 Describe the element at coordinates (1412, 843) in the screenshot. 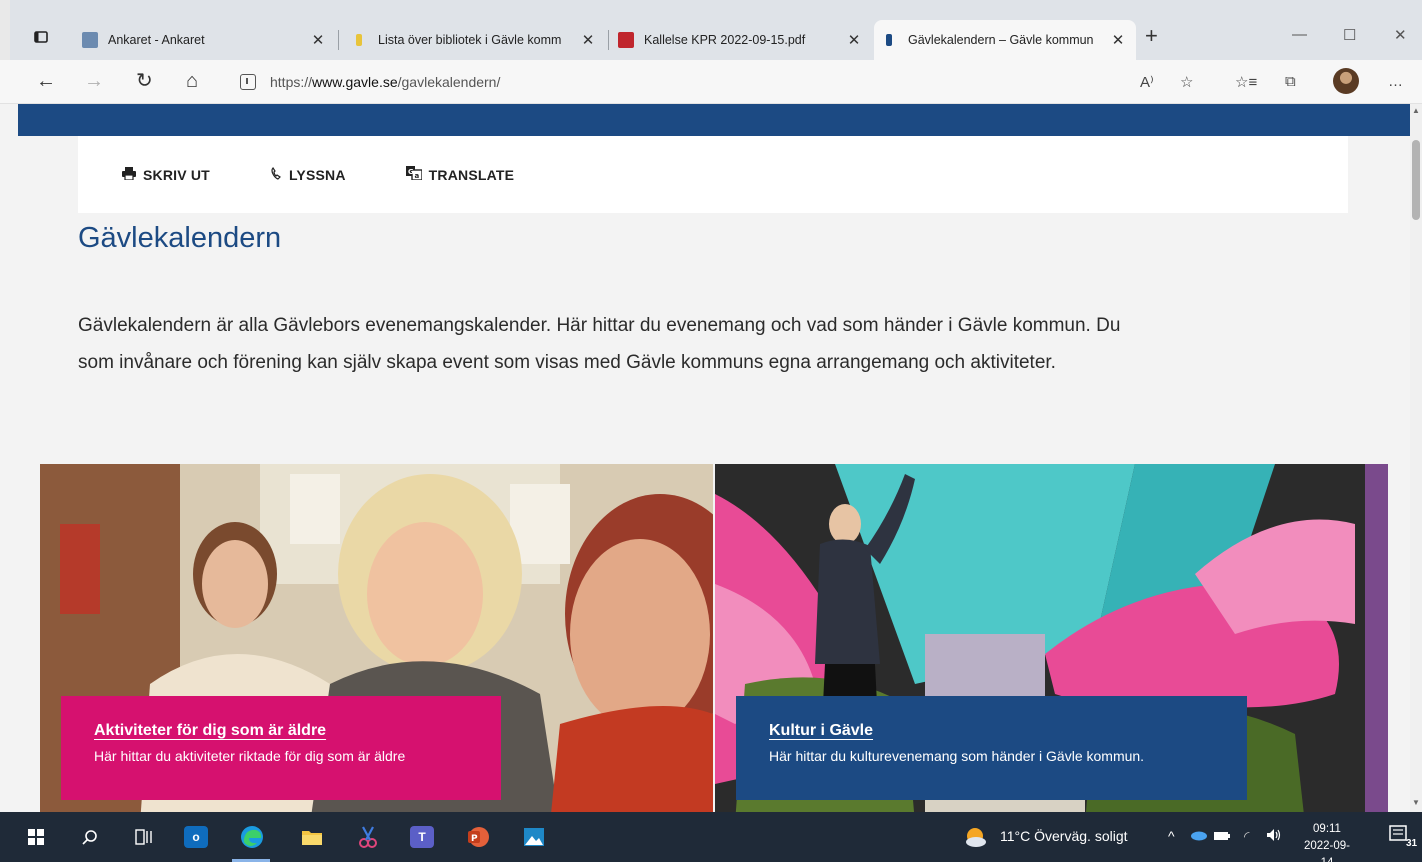

I see `notification-count: 31` at that location.